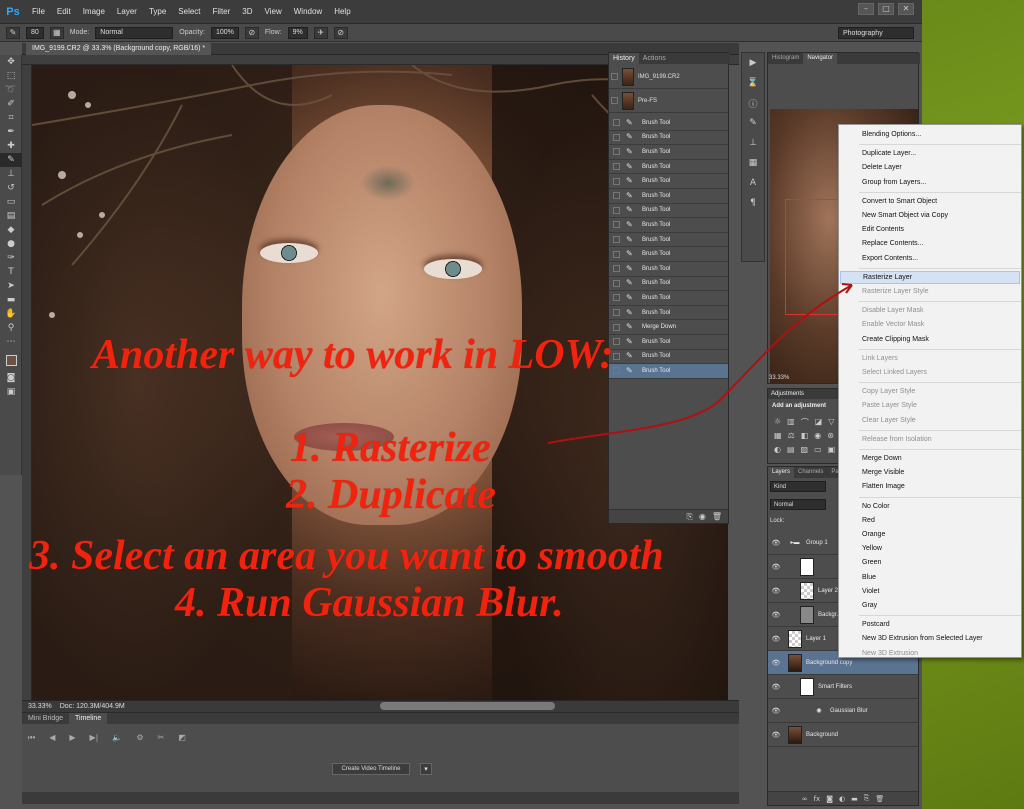  What do you see at coordinates (134, 32) in the screenshot?
I see `mode-select: Normal` at bounding box center [134, 32].